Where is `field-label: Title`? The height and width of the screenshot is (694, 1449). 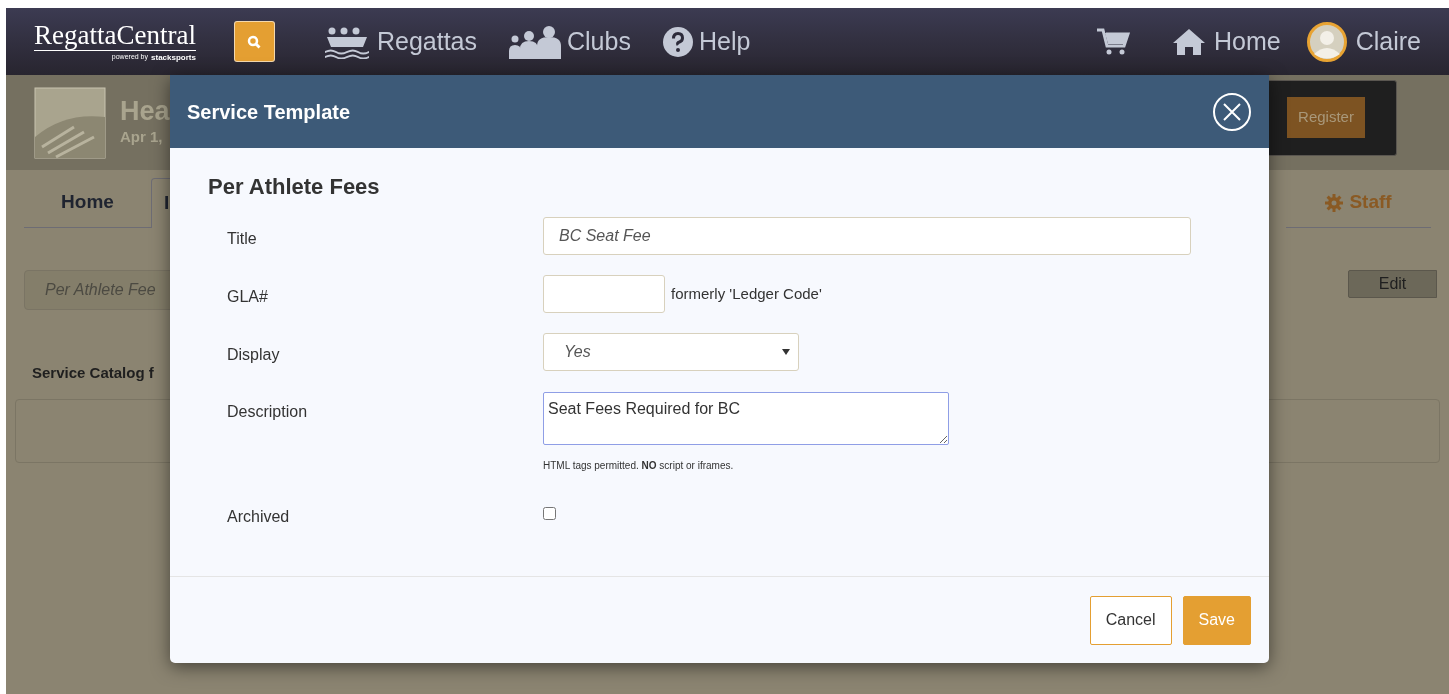 field-label: Title is located at coordinates (242, 239).